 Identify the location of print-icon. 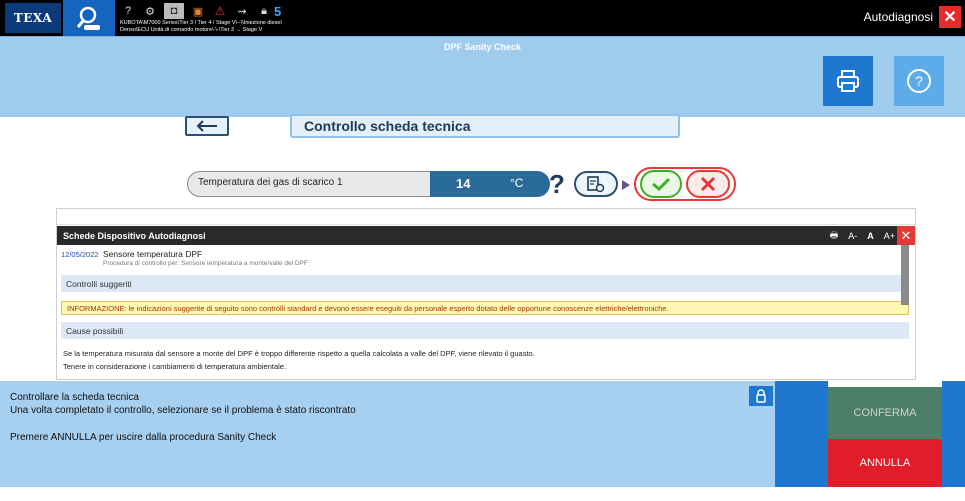
(848, 81).